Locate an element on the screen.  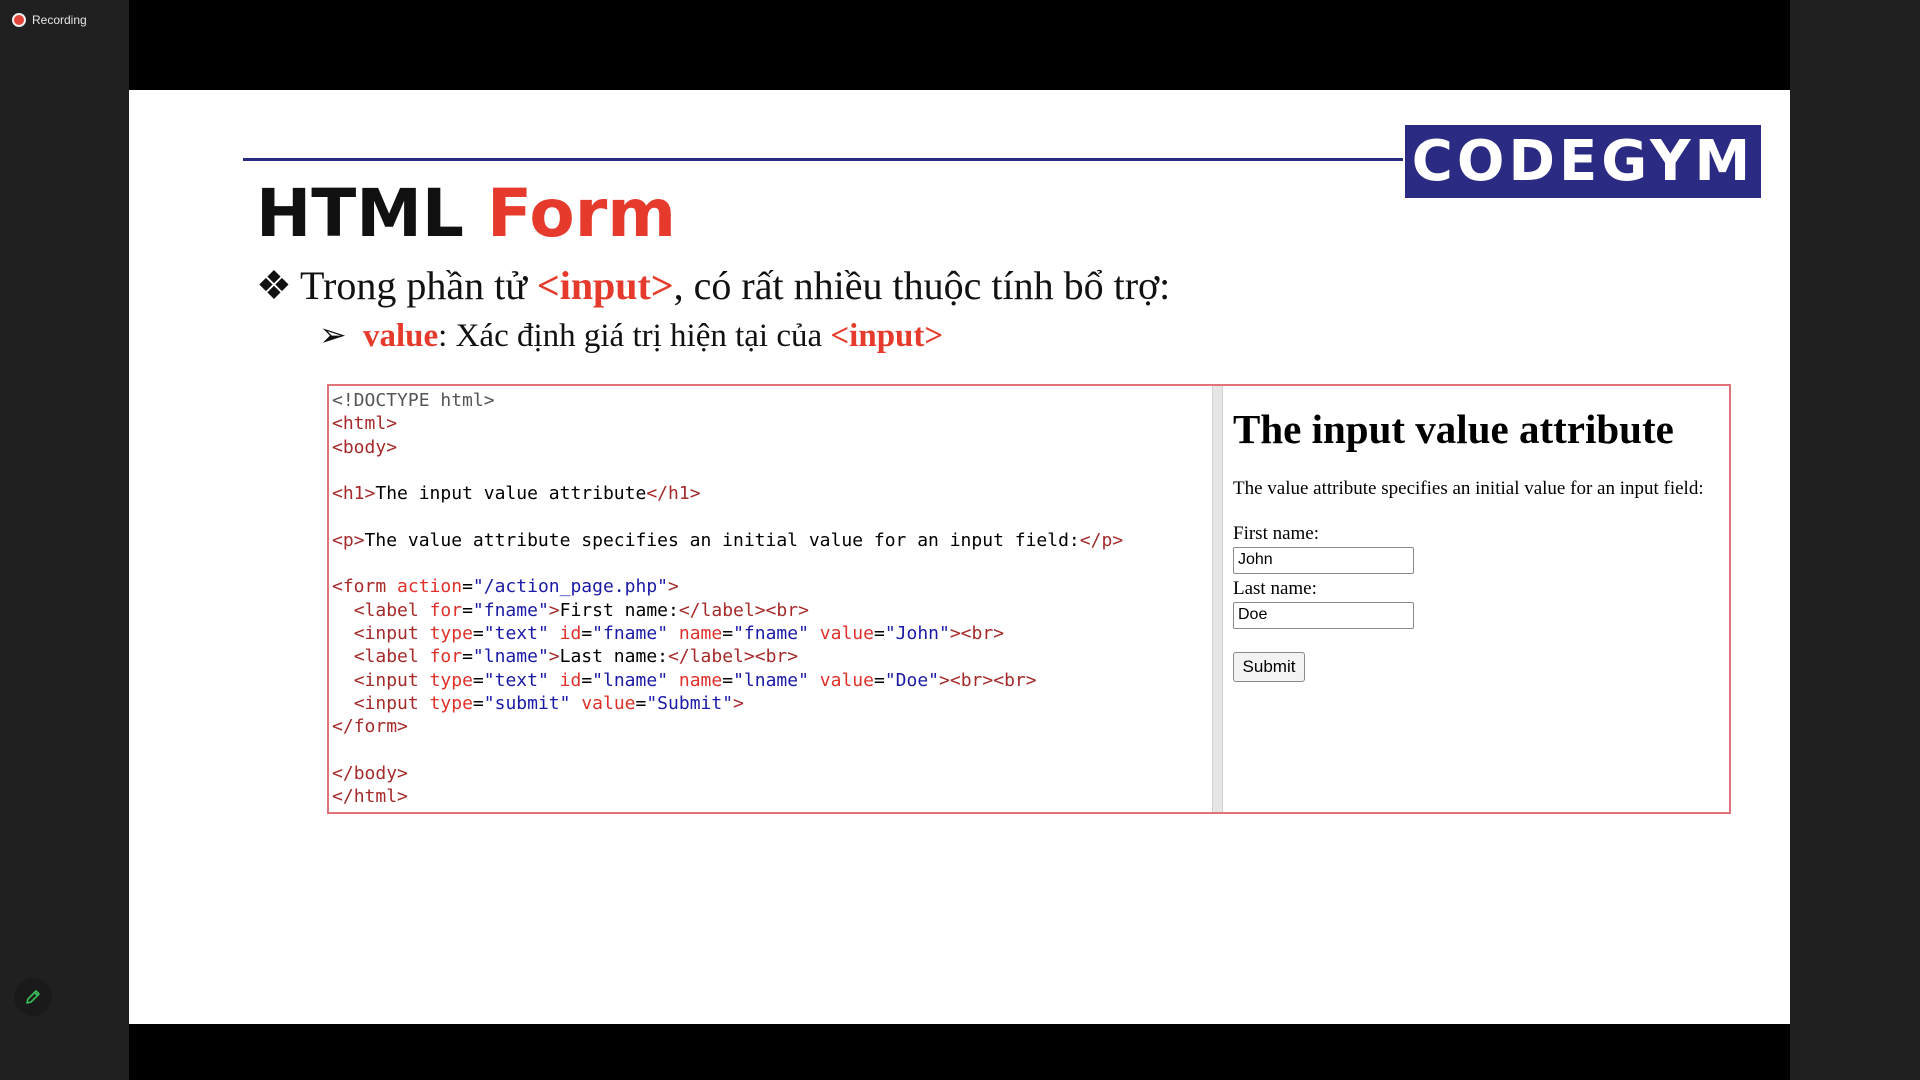
pen-icon is located at coordinates (33, 997).